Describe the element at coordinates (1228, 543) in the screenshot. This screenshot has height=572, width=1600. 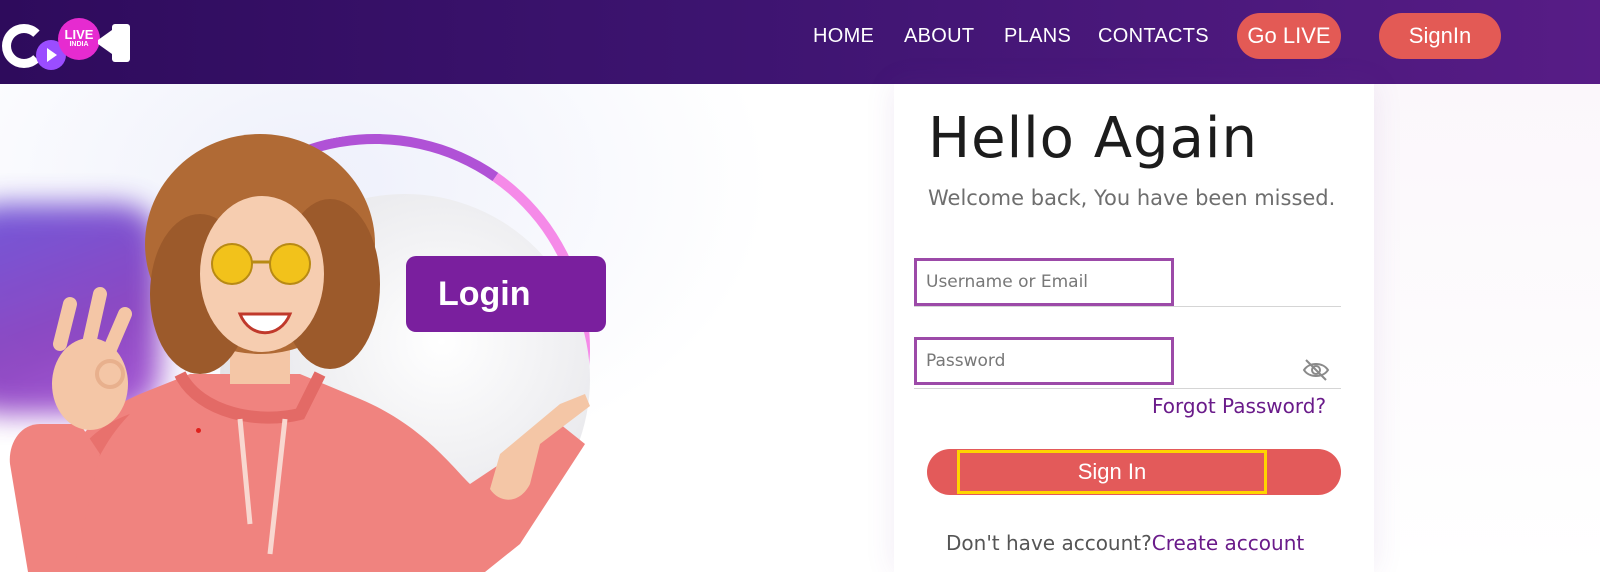
I see `create-account-link: Create account` at that location.